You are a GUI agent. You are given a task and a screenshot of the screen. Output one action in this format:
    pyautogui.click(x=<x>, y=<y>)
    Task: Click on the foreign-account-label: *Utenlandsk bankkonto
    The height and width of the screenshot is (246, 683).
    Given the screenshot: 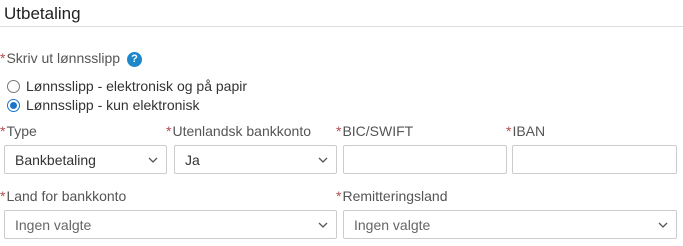 What is the action you would take?
    pyautogui.click(x=238, y=131)
    